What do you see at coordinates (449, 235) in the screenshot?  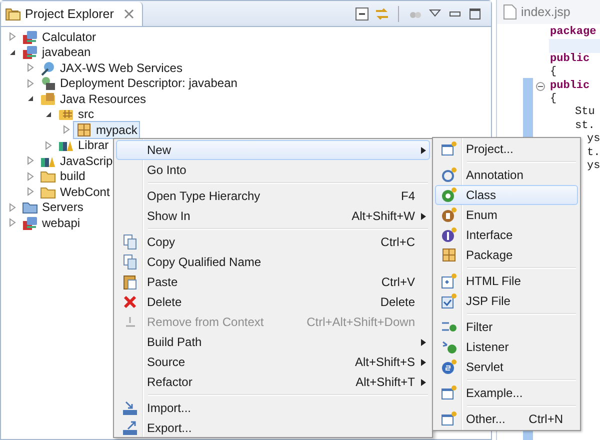 I see `interface-icon` at bounding box center [449, 235].